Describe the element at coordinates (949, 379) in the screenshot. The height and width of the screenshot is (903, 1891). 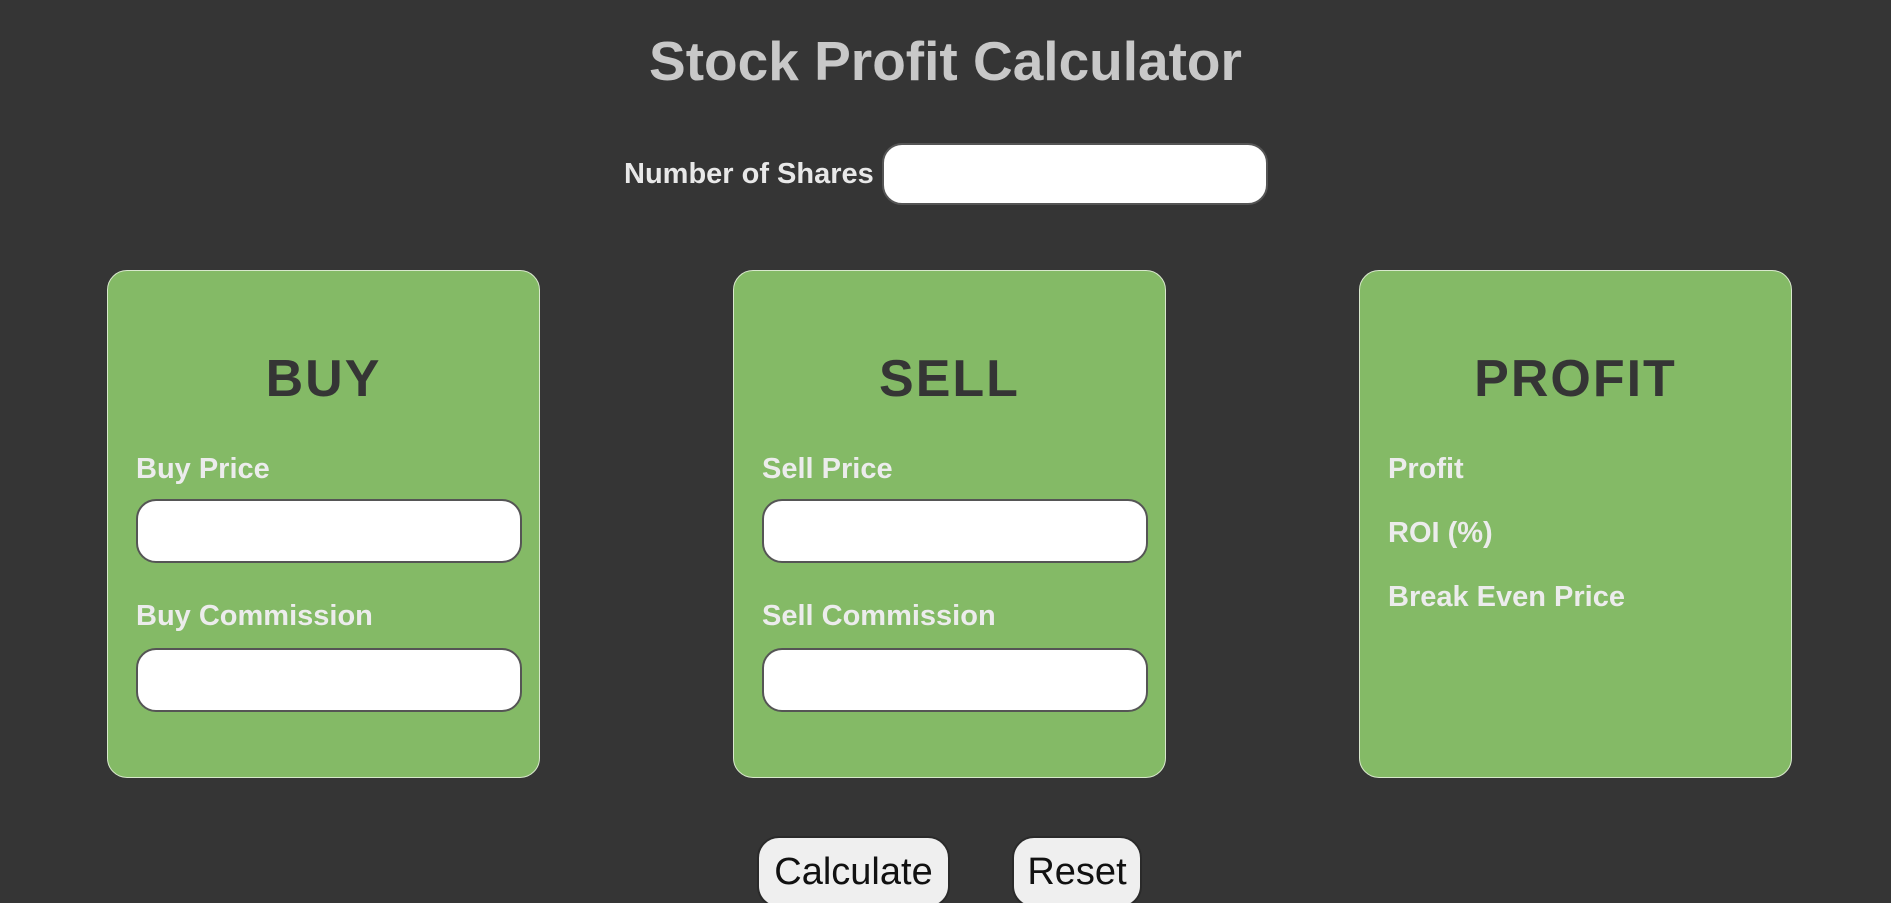
I see `sell-card-title: SELL` at that location.